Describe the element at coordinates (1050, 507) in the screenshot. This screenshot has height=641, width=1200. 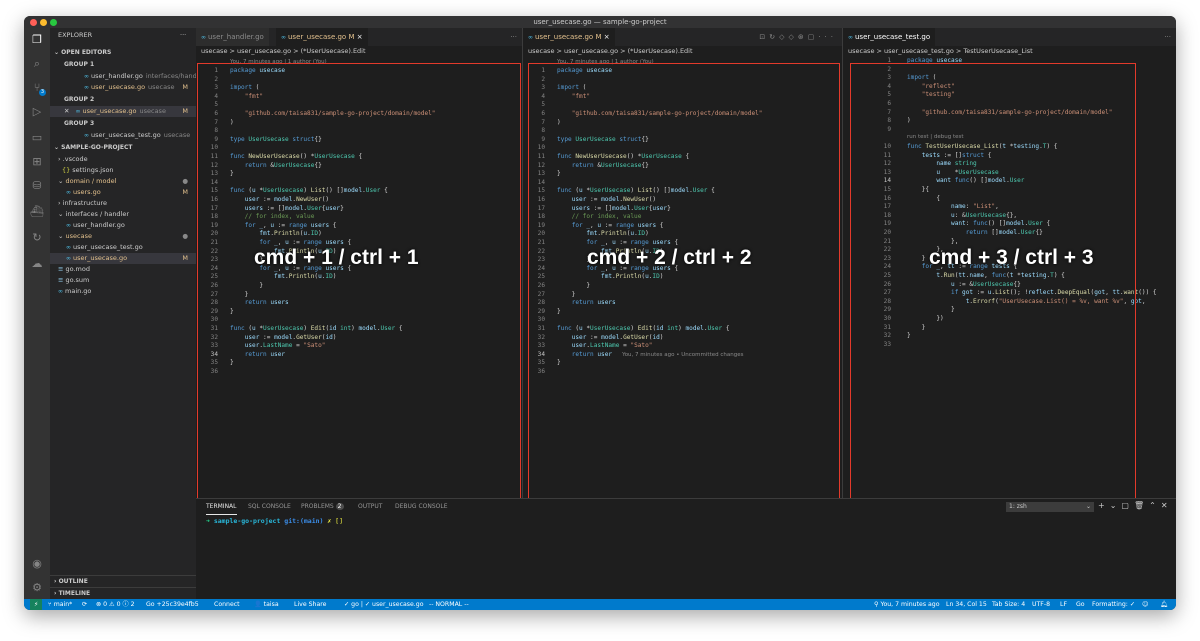
I see `shell-select: 1: zsh ⌄` at that location.